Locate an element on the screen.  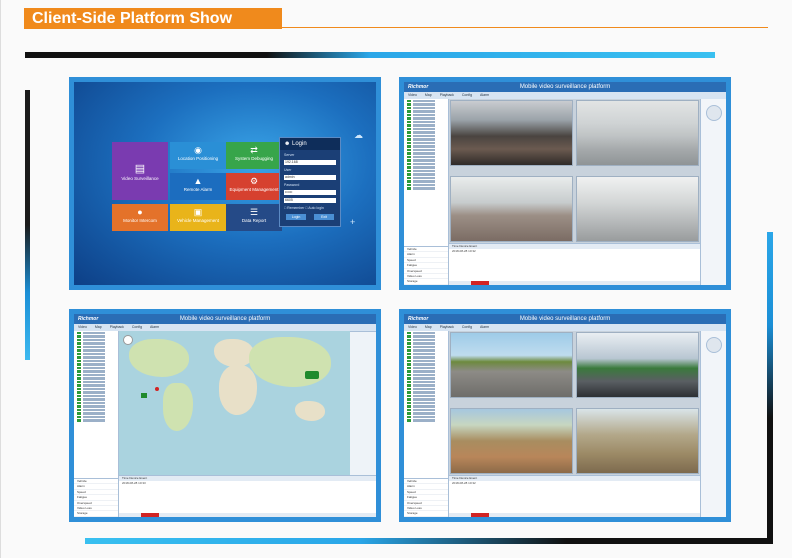
user-field: admin is located at coordinates (310, 177).